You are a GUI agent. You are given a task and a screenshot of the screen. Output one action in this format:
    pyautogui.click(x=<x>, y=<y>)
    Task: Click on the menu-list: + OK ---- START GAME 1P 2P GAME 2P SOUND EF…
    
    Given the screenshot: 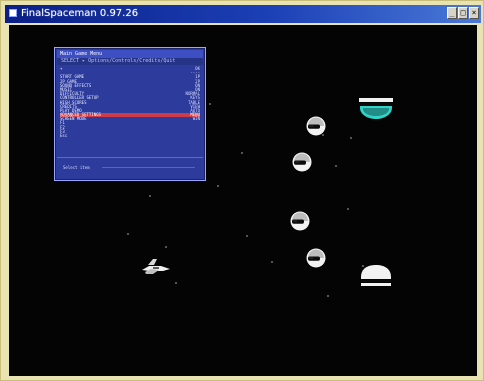 What is the action you would take?
    pyautogui.click(x=130, y=102)
    